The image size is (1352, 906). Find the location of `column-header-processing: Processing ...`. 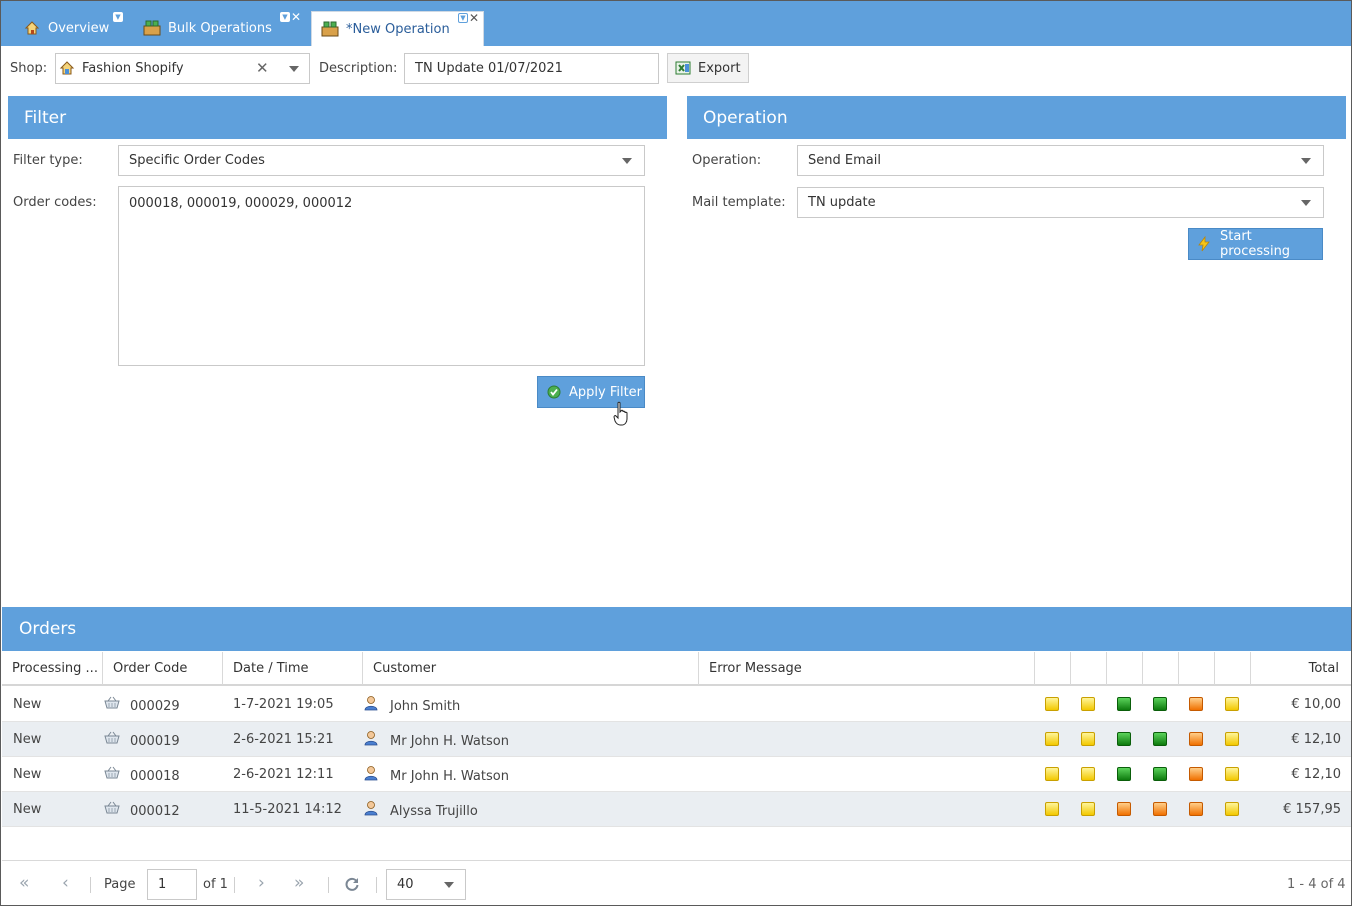

column-header-processing: Processing ... is located at coordinates (52, 668).